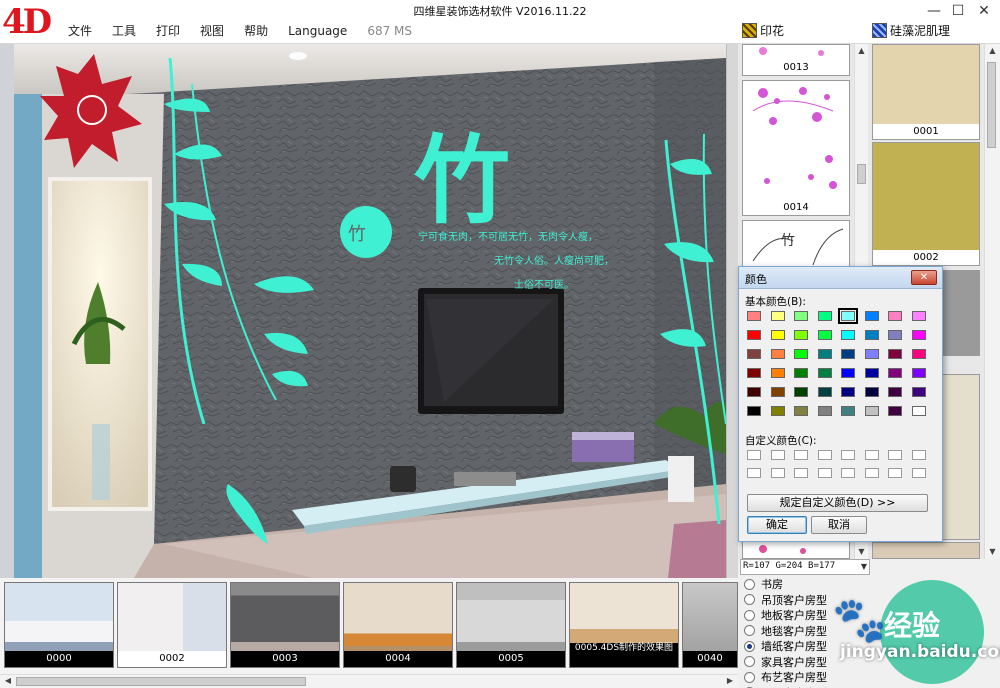 Image resolution: width=1000 pixels, height=688 pixels. Describe the element at coordinates (59, 625) in the screenshot. I see `room-thumbnail: 0000` at that location.